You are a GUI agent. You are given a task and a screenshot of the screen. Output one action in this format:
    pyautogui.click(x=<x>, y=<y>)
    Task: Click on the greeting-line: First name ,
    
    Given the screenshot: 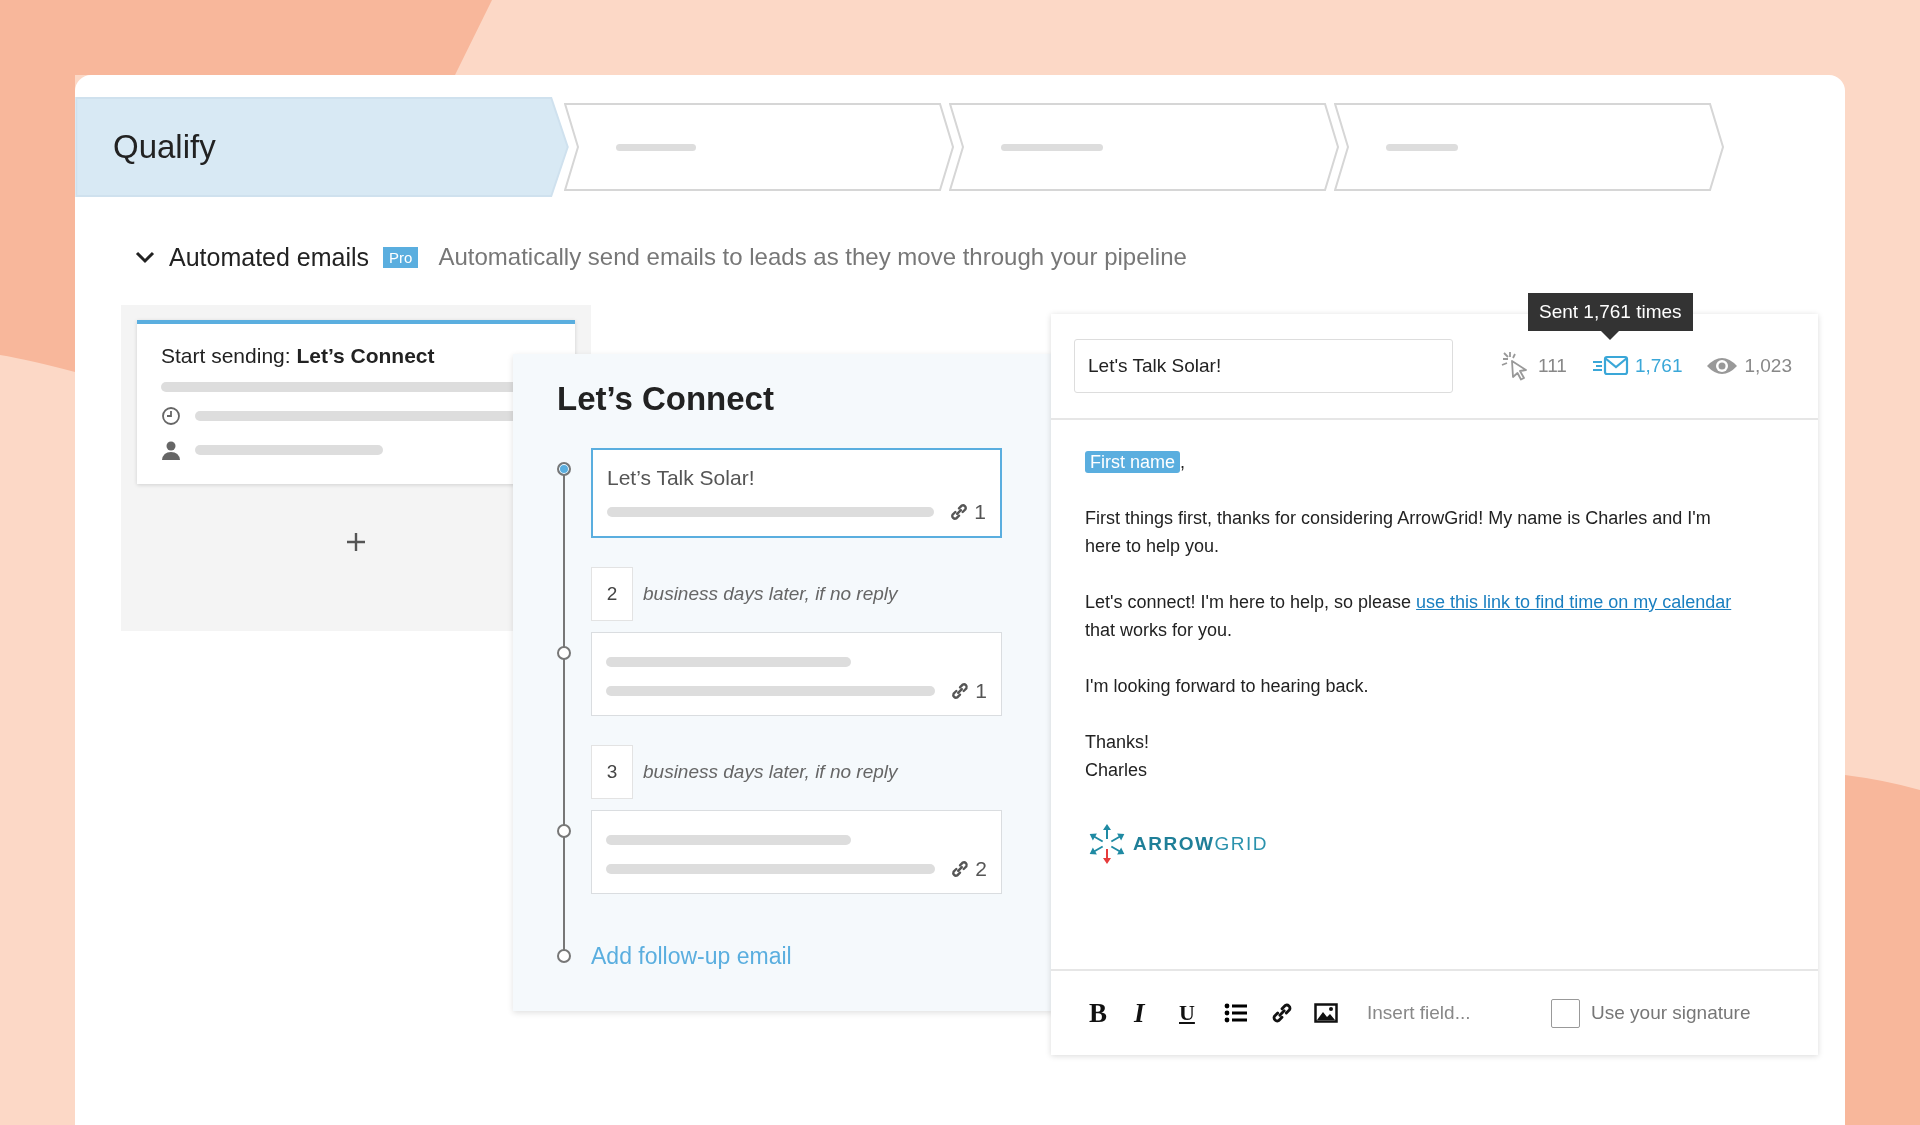 What is the action you would take?
    pyautogui.click(x=1416, y=462)
    